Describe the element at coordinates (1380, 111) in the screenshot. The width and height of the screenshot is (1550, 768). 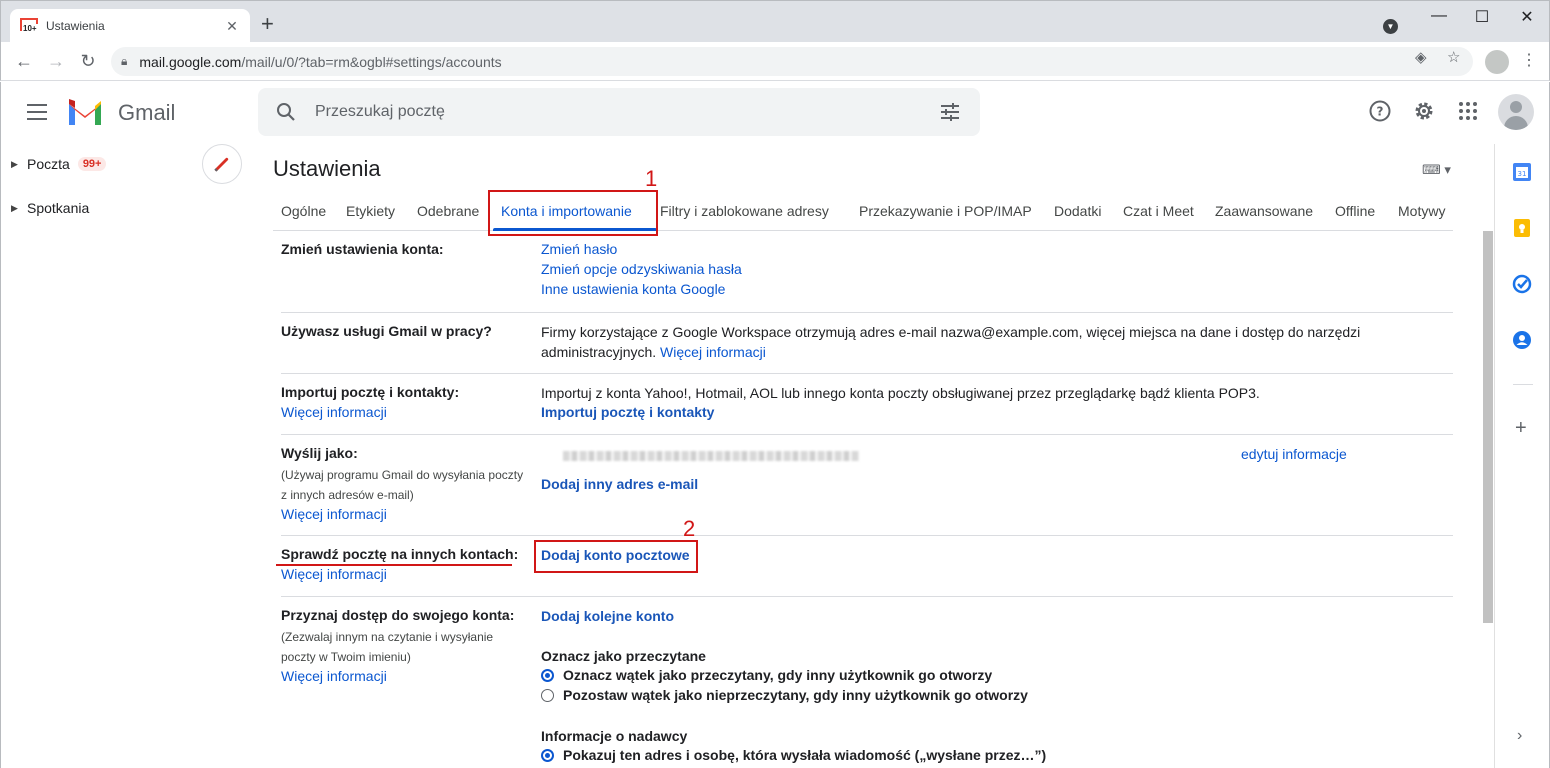
I see `help-icon: ?` at that location.